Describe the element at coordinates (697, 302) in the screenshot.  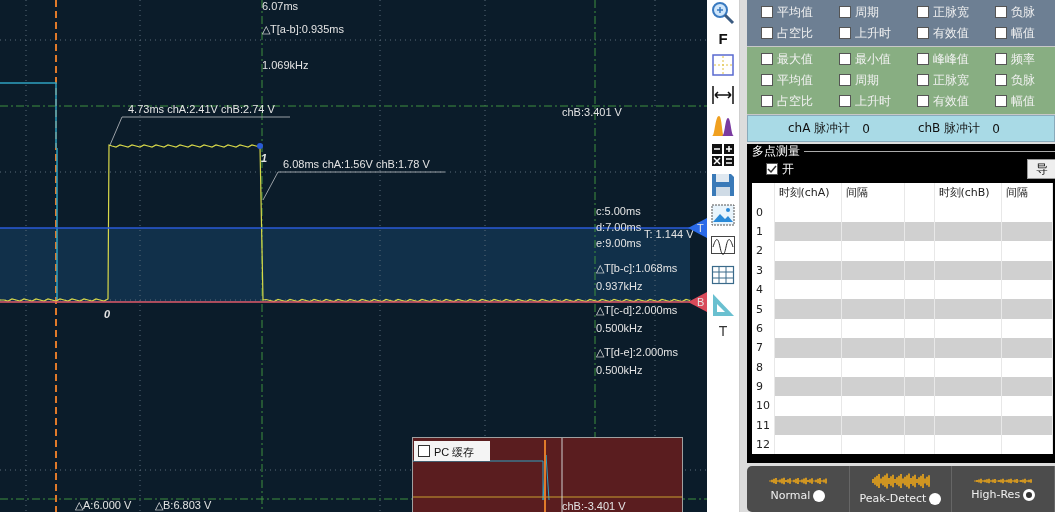
I see `channel-marker: B` at that location.